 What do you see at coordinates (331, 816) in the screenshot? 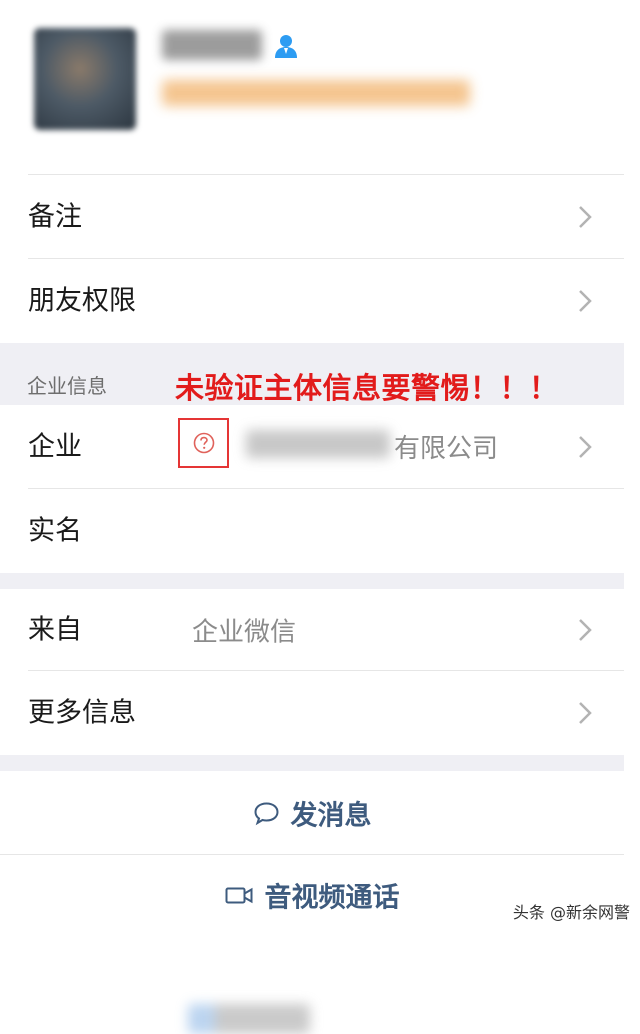
I see `send-message-label: 发消息` at bounding box center [331, 816].